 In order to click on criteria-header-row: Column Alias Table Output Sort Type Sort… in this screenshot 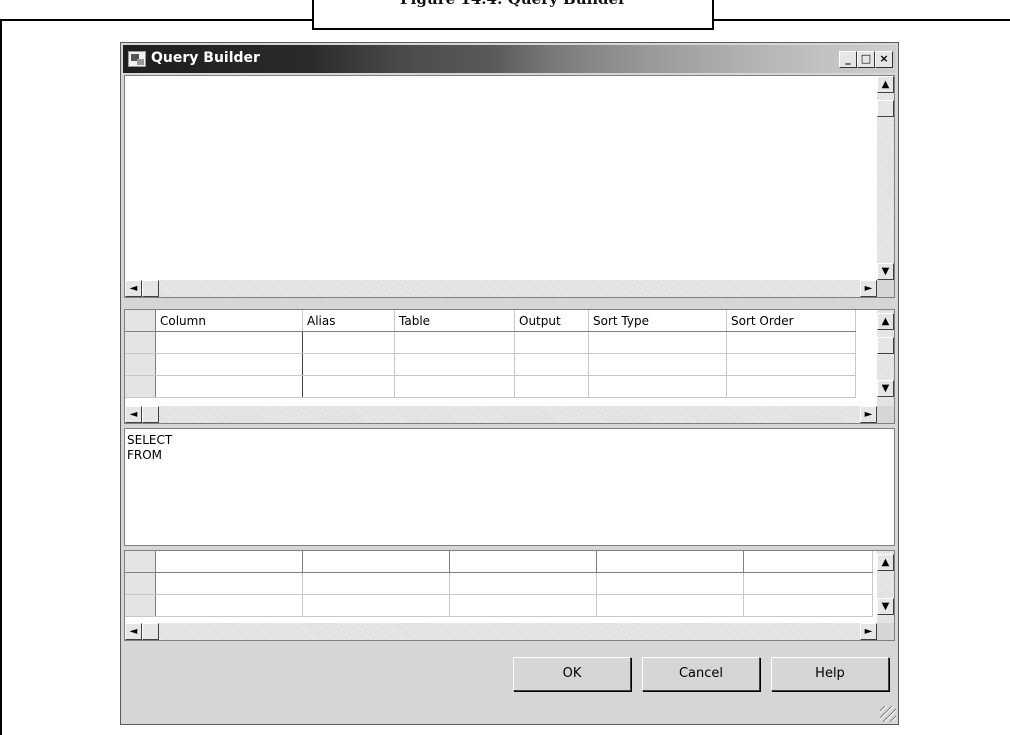, I will do `click(490, 321)`.